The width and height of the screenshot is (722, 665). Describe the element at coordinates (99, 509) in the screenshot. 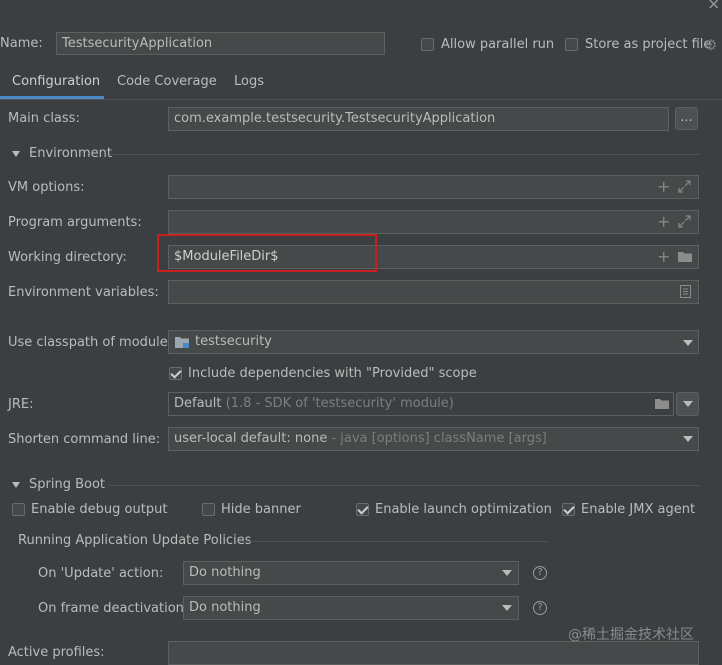

I see `debug-output-label: Enable debug output` at that location.